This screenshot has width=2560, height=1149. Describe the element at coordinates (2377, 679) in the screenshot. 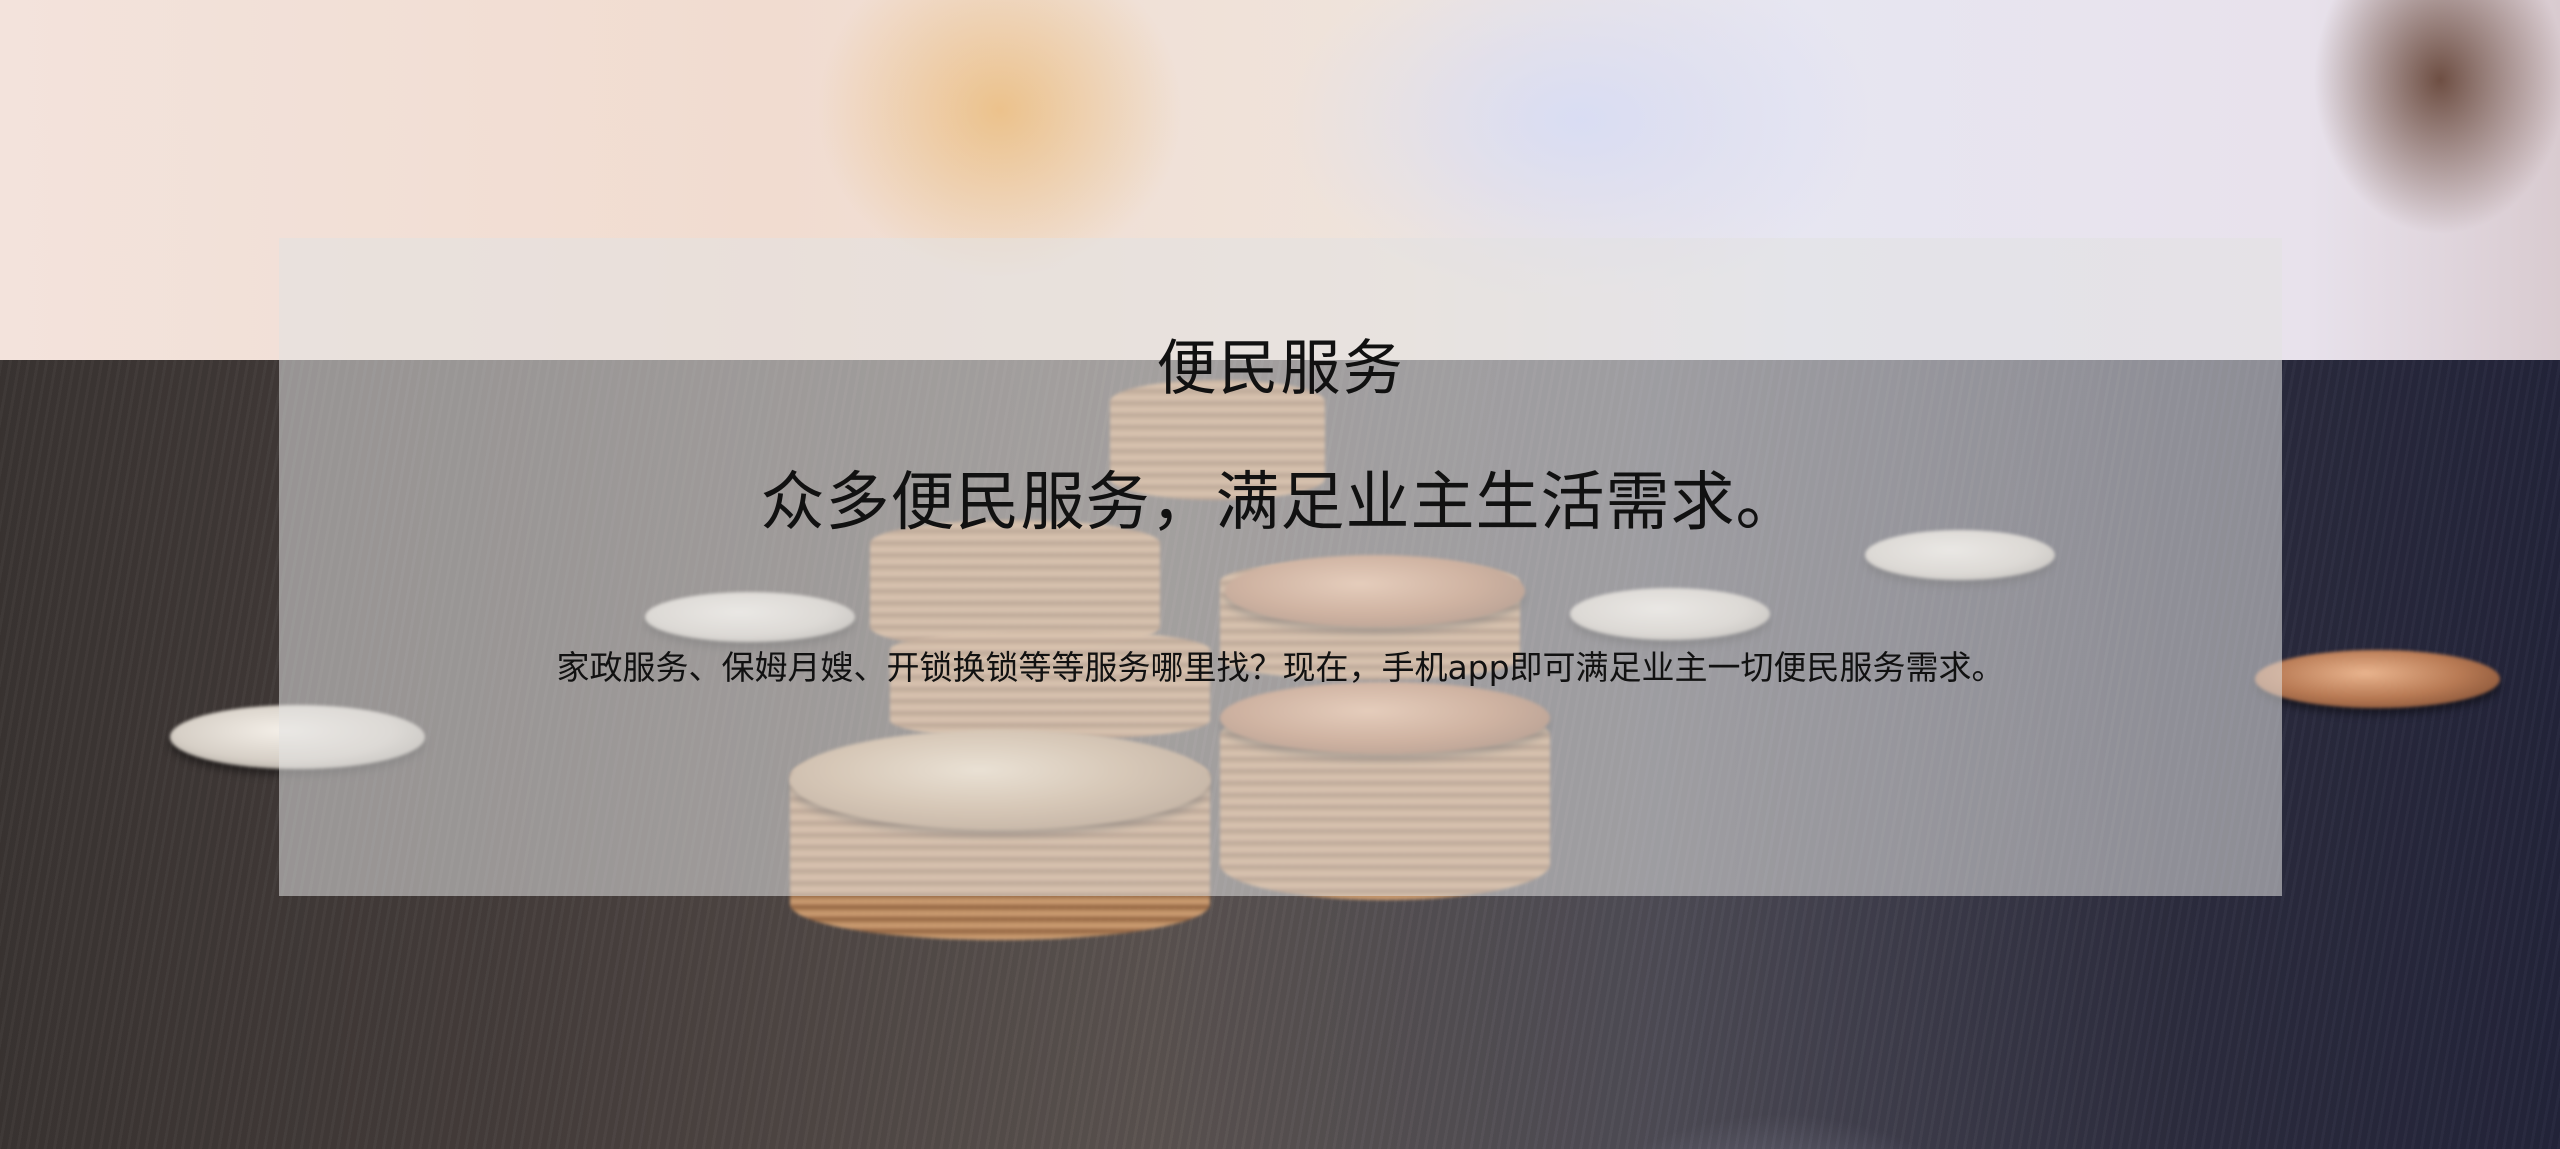

I see `coin` at that location.